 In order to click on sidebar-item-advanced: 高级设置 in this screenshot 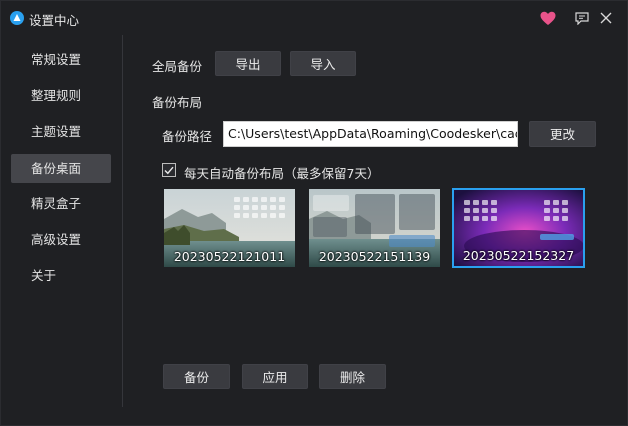, I will do `click(61, 239)`.